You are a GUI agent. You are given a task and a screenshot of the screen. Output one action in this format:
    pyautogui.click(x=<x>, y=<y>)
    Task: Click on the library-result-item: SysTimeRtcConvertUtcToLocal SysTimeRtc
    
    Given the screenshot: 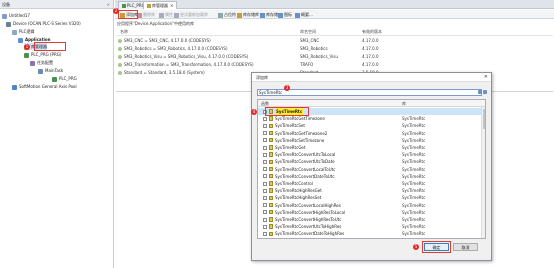 What is the action you would take?
    pyautogui.click(x=371, y=154)
    